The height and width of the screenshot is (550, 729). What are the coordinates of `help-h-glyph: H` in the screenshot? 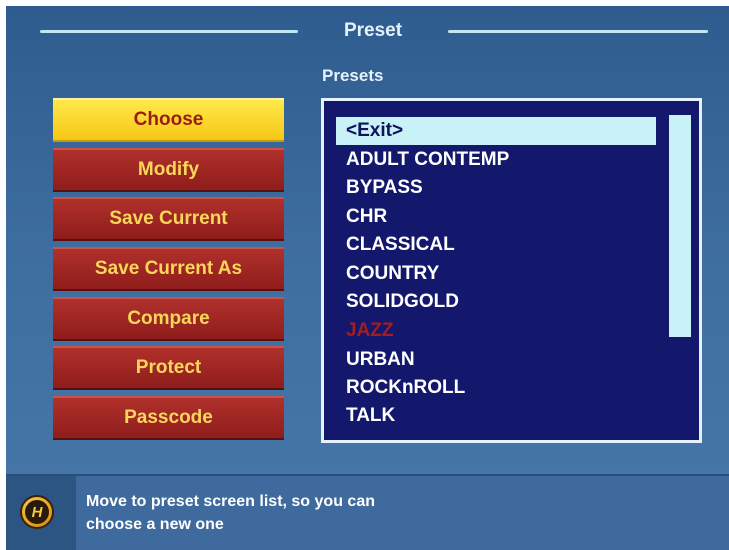 It's located at (37, 512).